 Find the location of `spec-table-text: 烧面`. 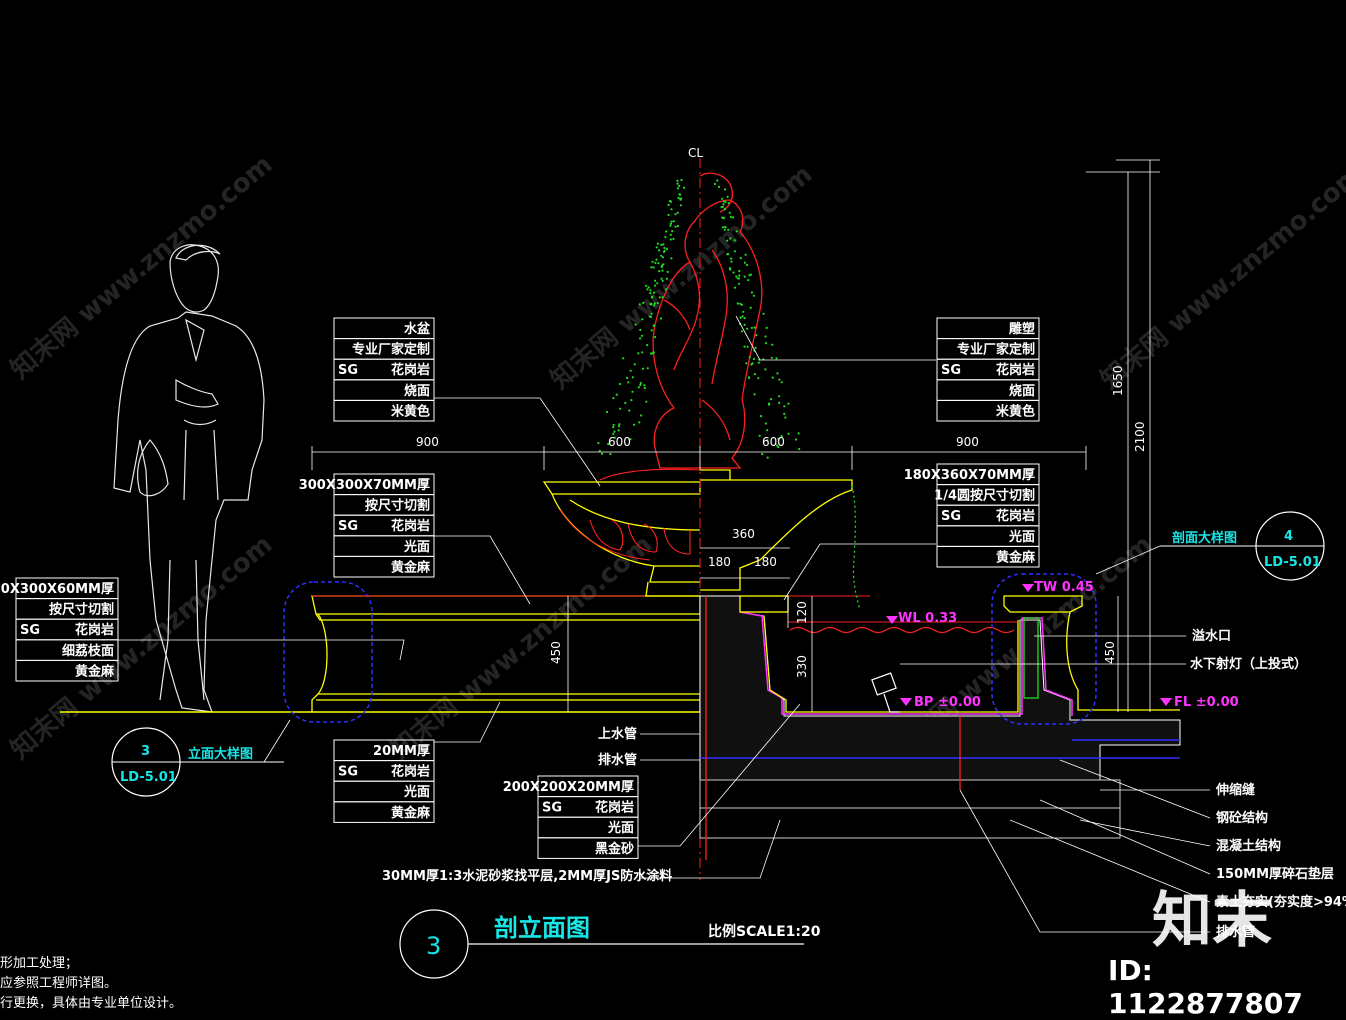

spec-table-text: 烧面 is located at coordinates (1022, 391).